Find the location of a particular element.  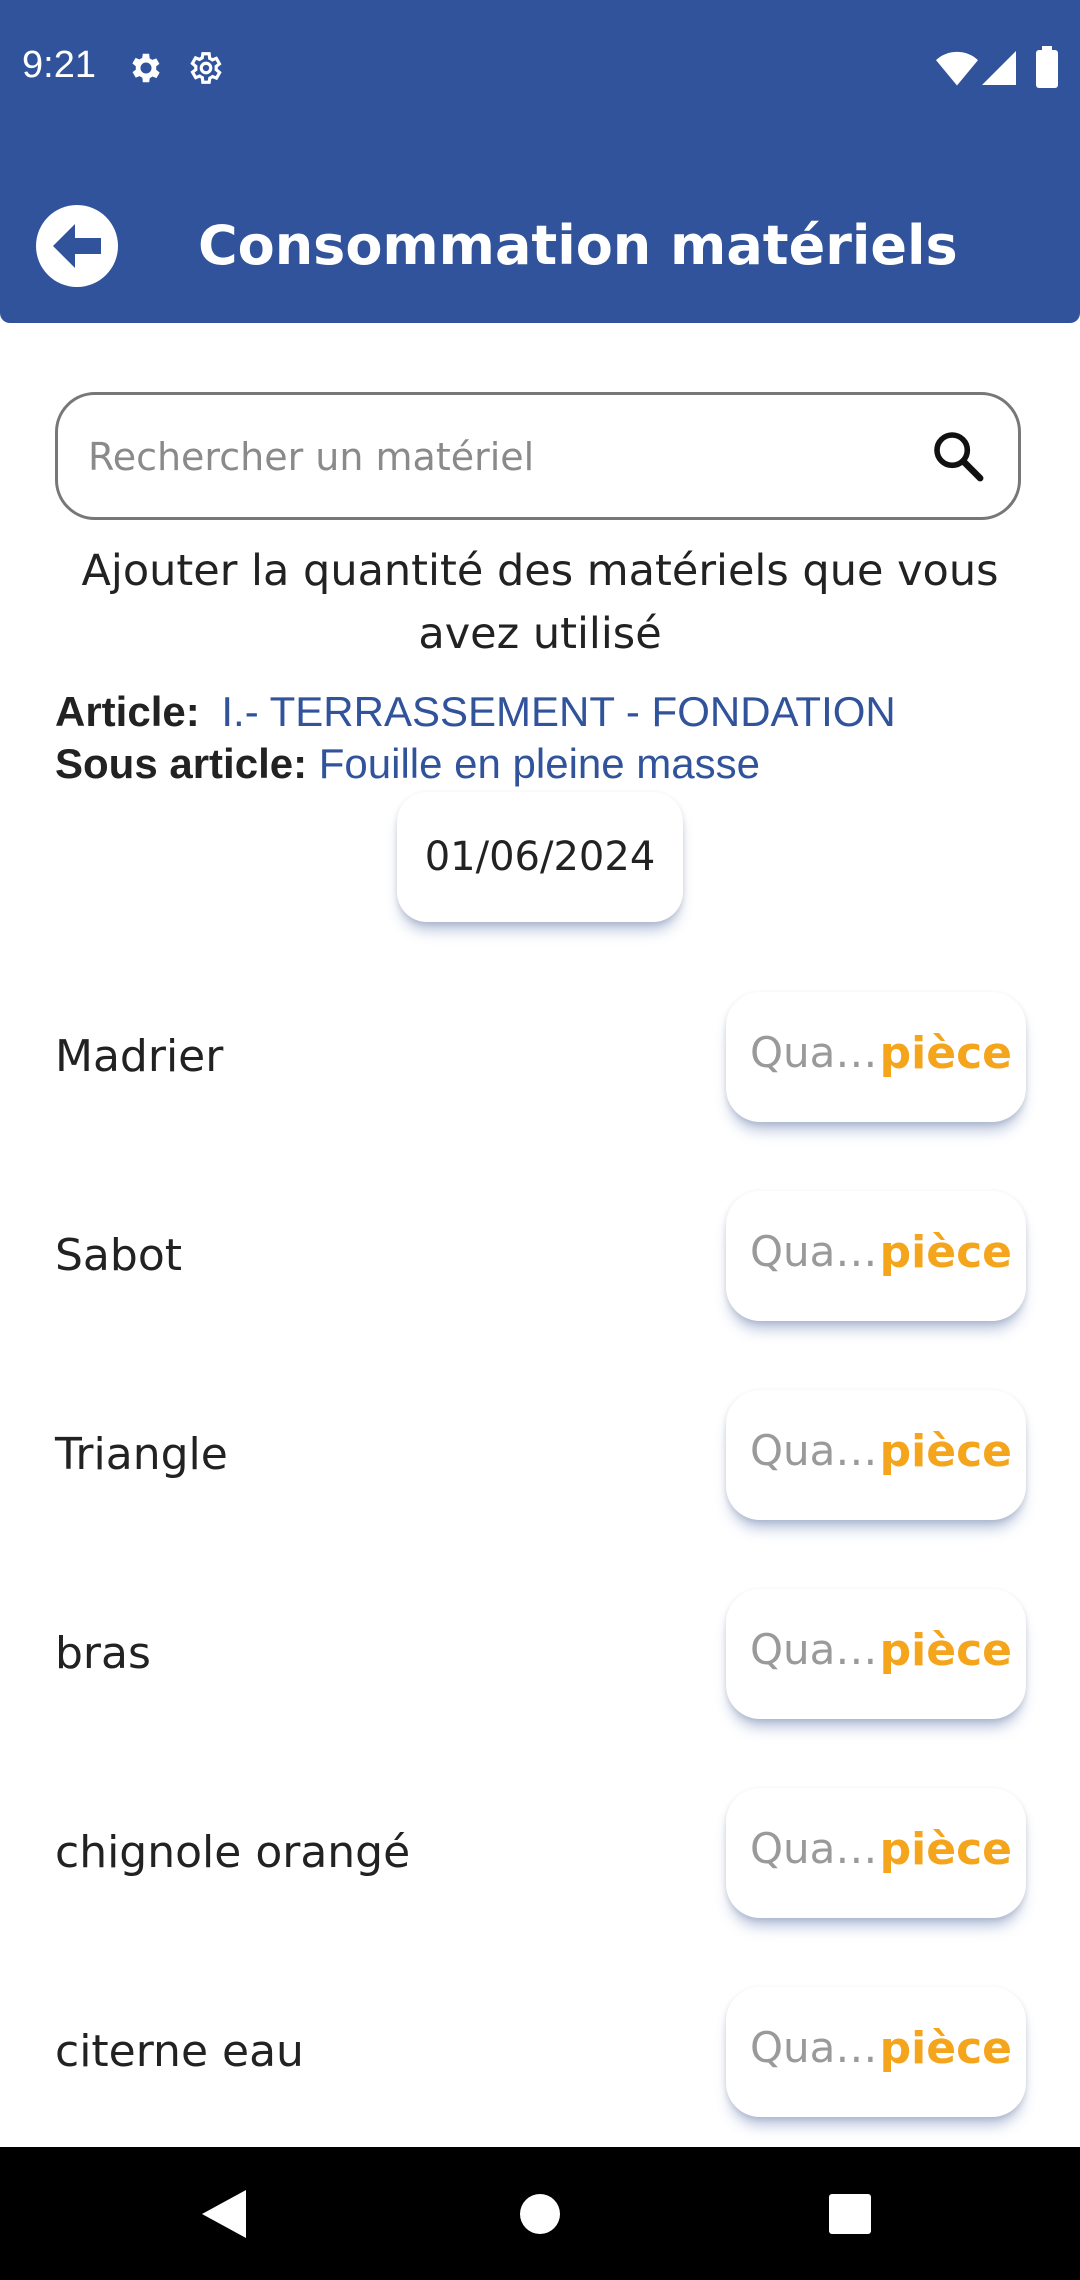

gear-icon is located at coordinates (146, 68).